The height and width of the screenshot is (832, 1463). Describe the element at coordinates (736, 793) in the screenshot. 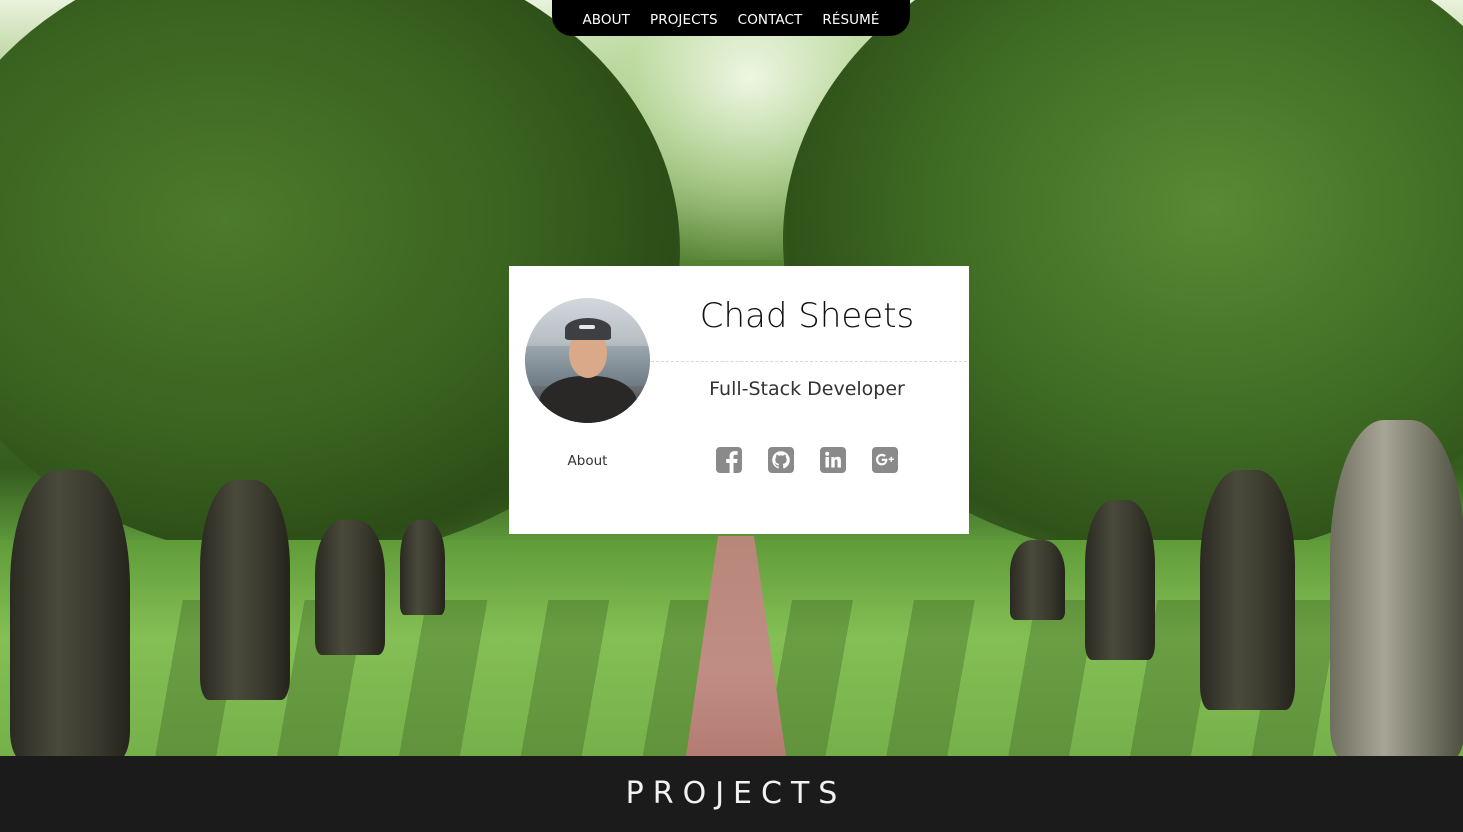

I see `projects-heading: PROJECTS` at that location.